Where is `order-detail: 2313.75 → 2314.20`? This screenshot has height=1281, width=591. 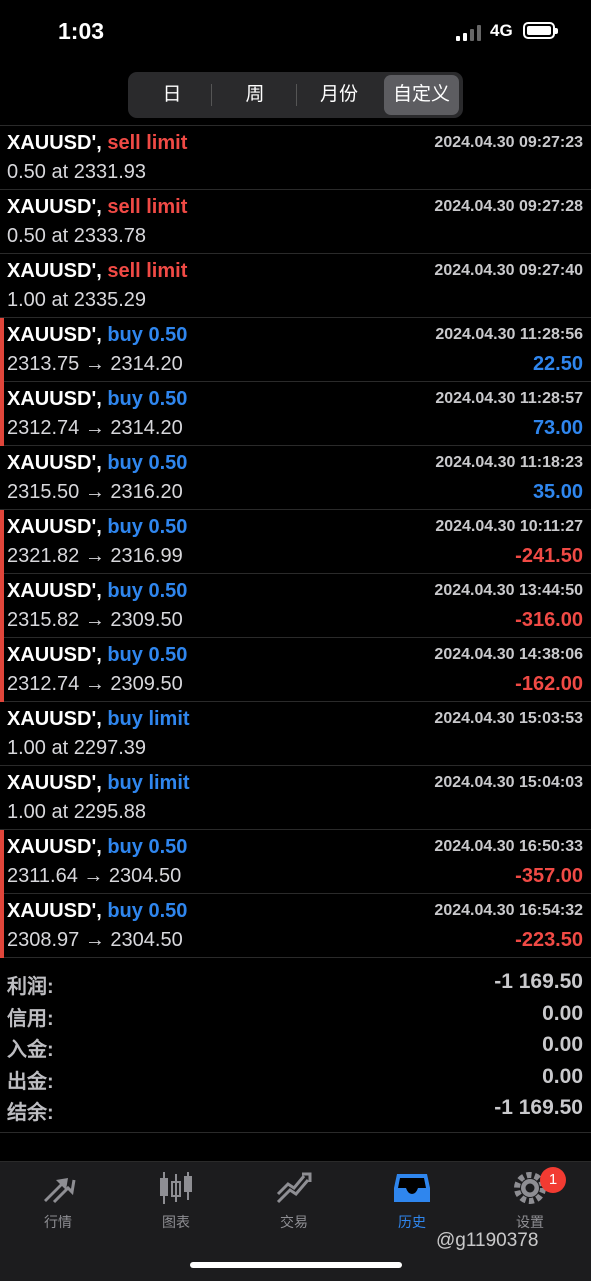 order-detail: 2313.75 → 2314.20 is located at coordinates (95, 364).